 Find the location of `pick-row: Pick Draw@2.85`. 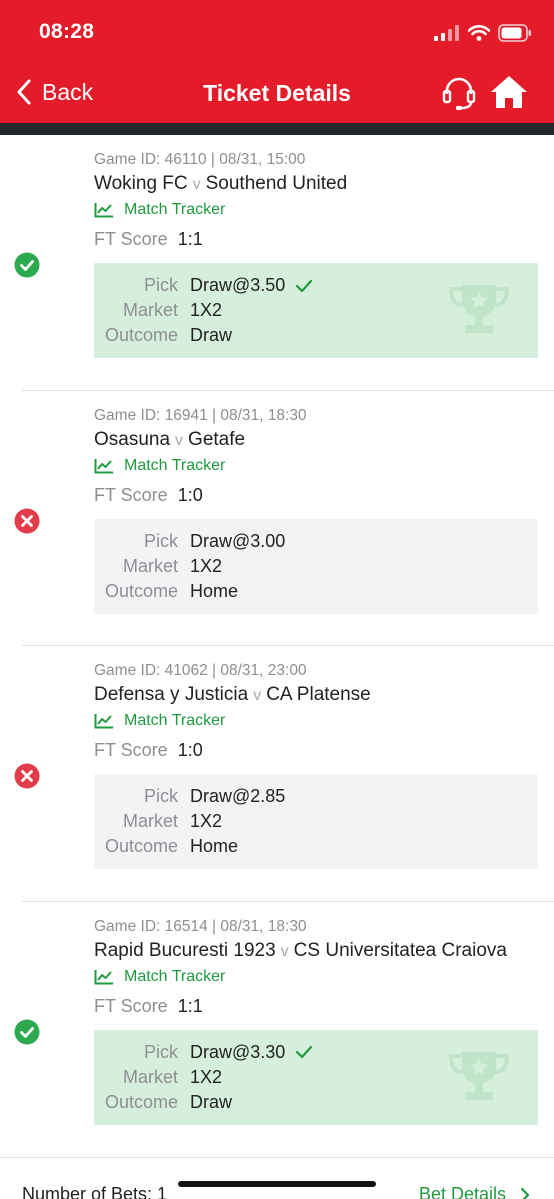

pick-row: Pick Draw@2.85 is located at coordinates (189, 796).